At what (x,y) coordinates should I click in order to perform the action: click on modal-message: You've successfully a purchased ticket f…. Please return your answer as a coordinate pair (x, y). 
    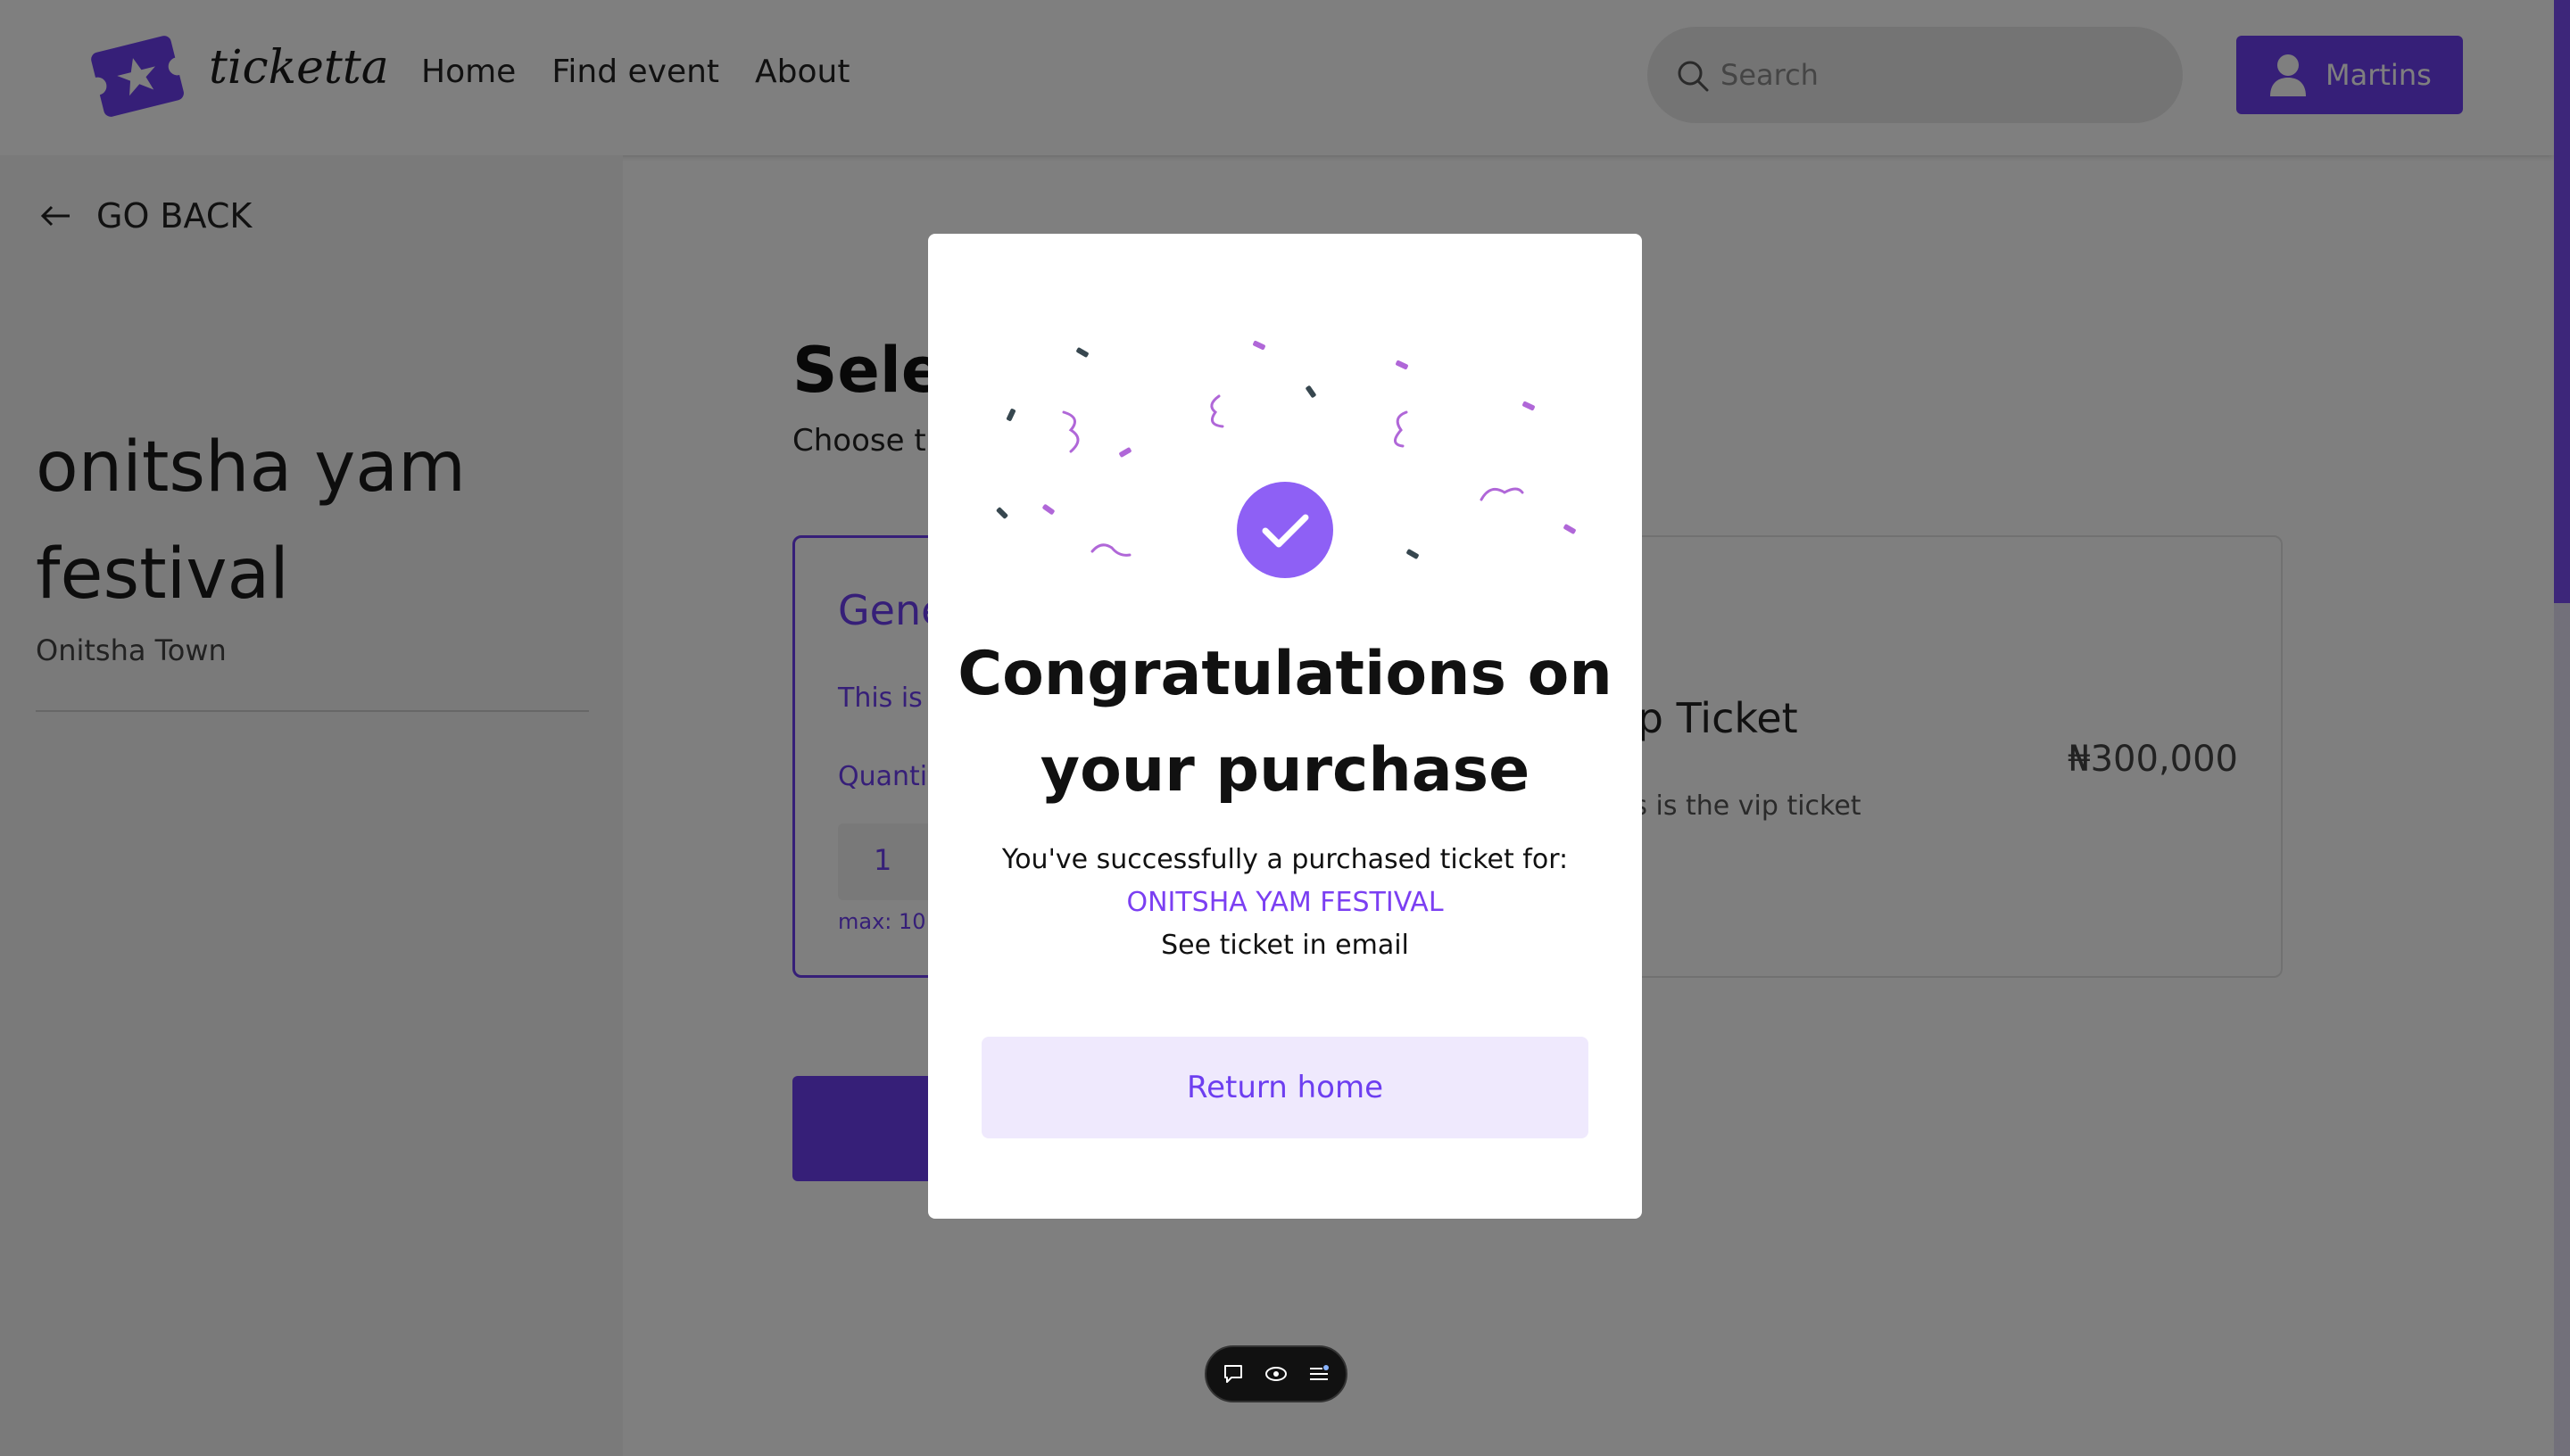
    Looking at the image, I should click on (1285, 903).